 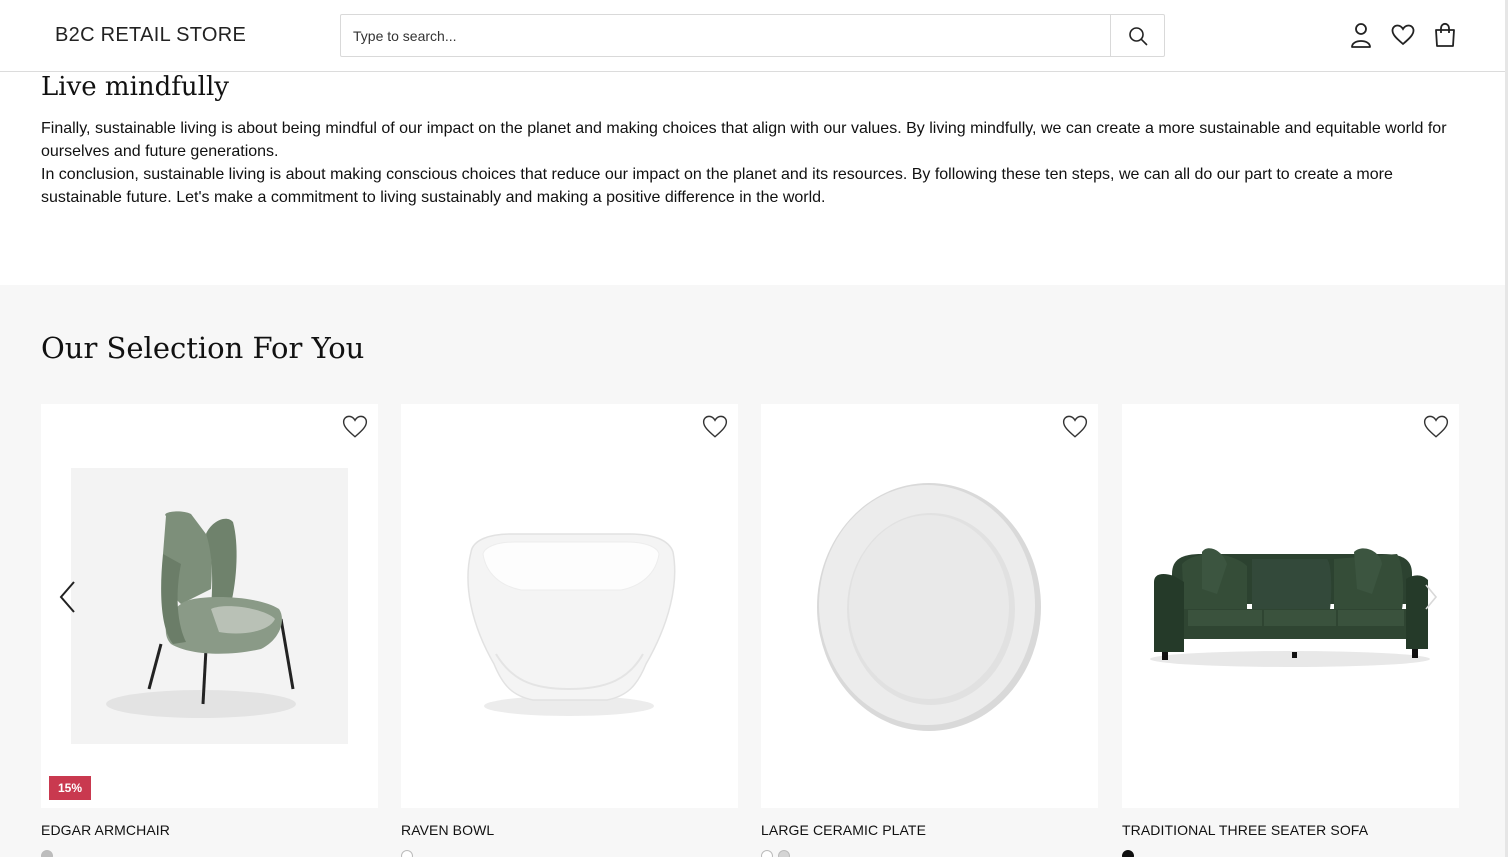 I want to click on carousel-prev-button, so click(x=68, y=597).